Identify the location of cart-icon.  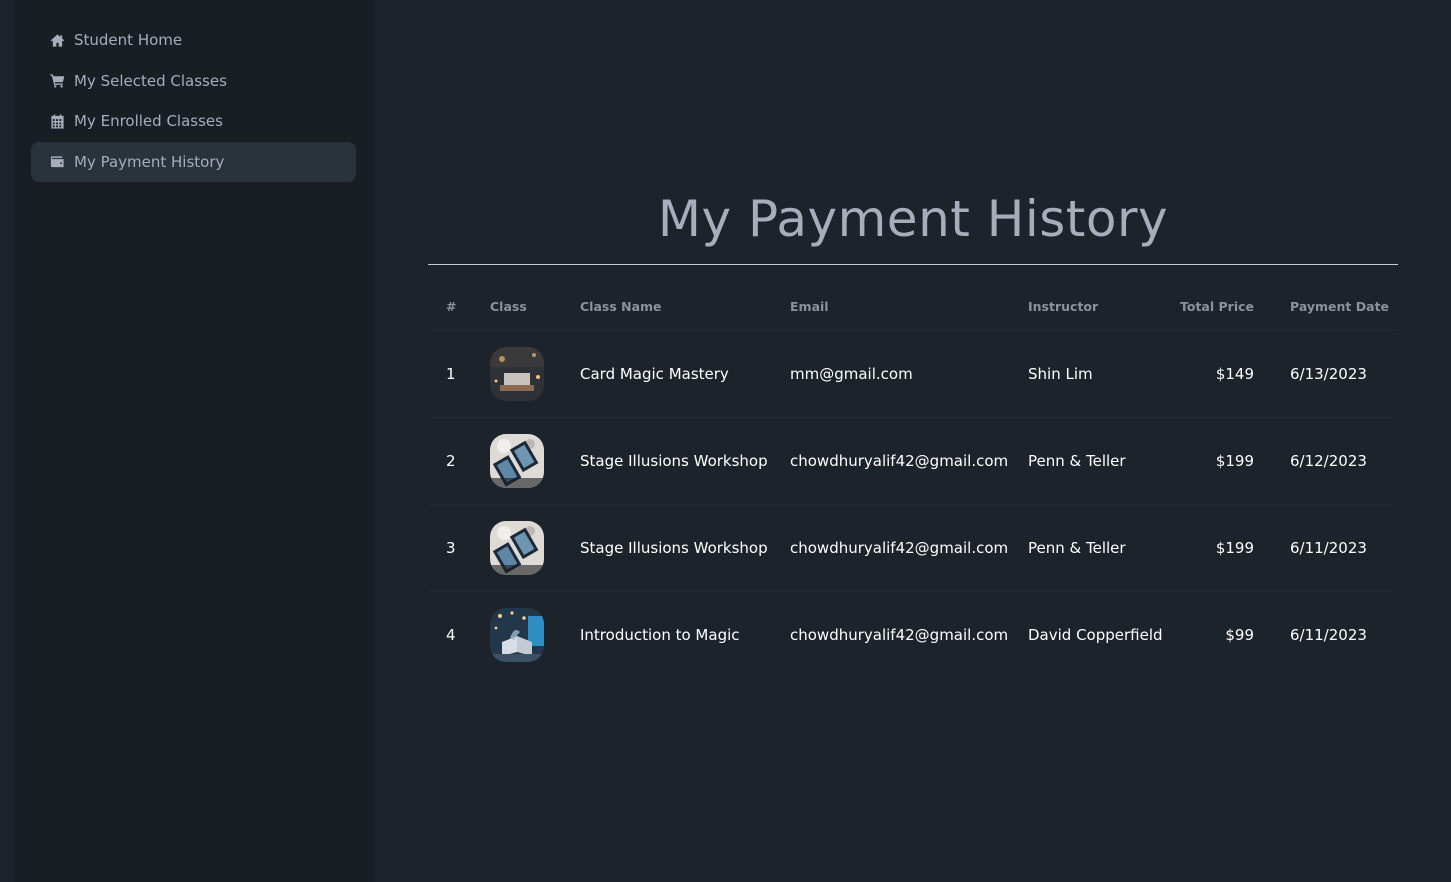
(57, 81).